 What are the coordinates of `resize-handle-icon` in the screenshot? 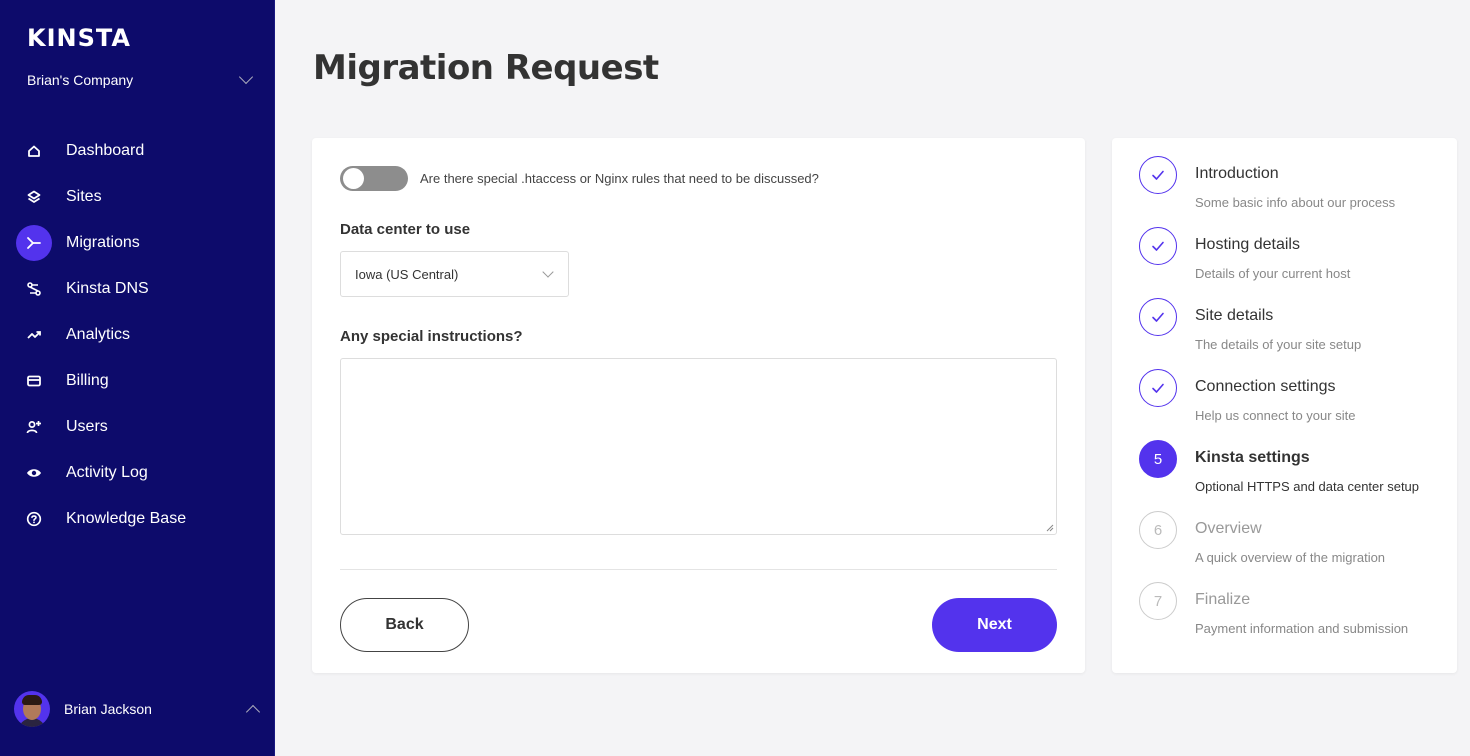 It's located at (1050, 528).